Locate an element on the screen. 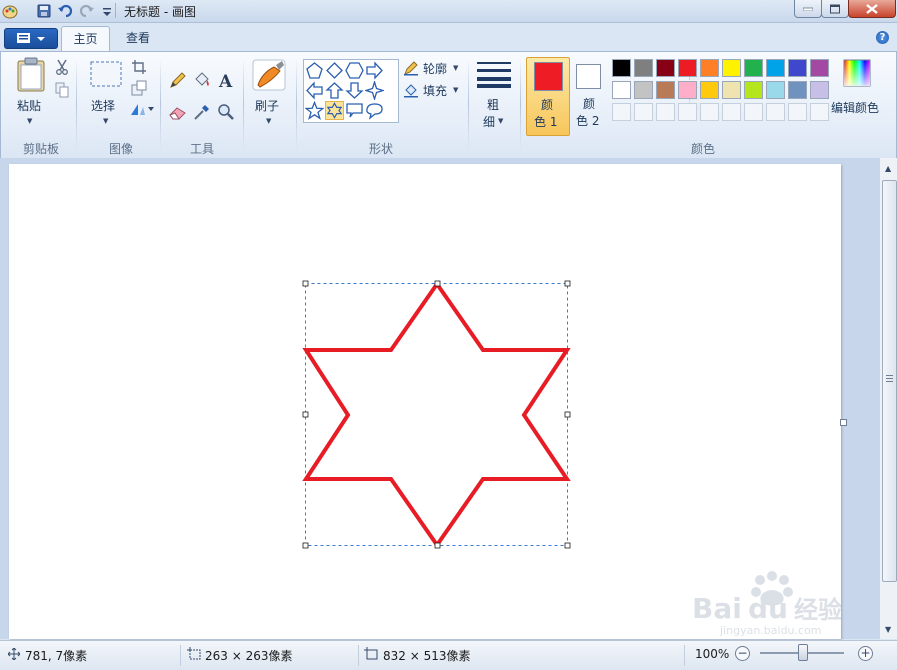 Image resolution: width=897 pixels, height=670 pixels. vertical-scrollbar: ▲ ▼ is located at coordinates (888, 398).